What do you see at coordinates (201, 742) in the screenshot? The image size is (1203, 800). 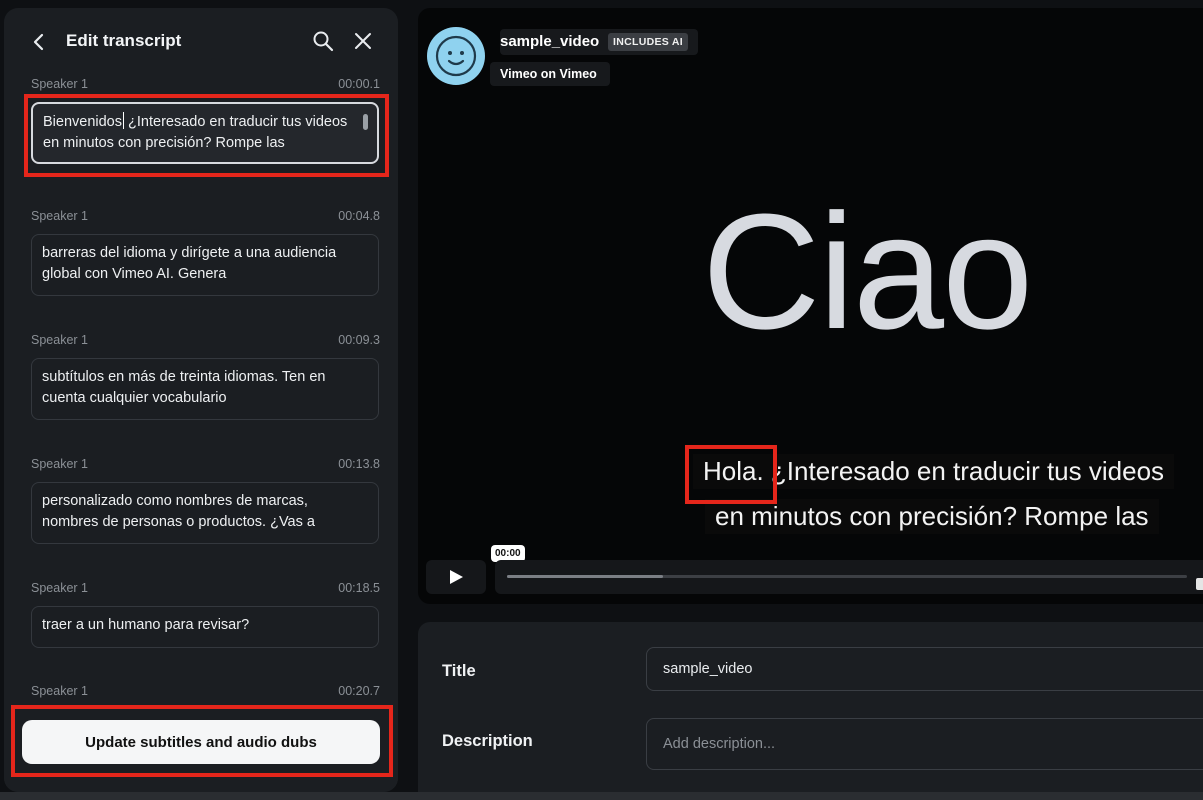 I see `update-subtitles-button: Update subtitles and audio dubs` at bounding box center [201, 742].